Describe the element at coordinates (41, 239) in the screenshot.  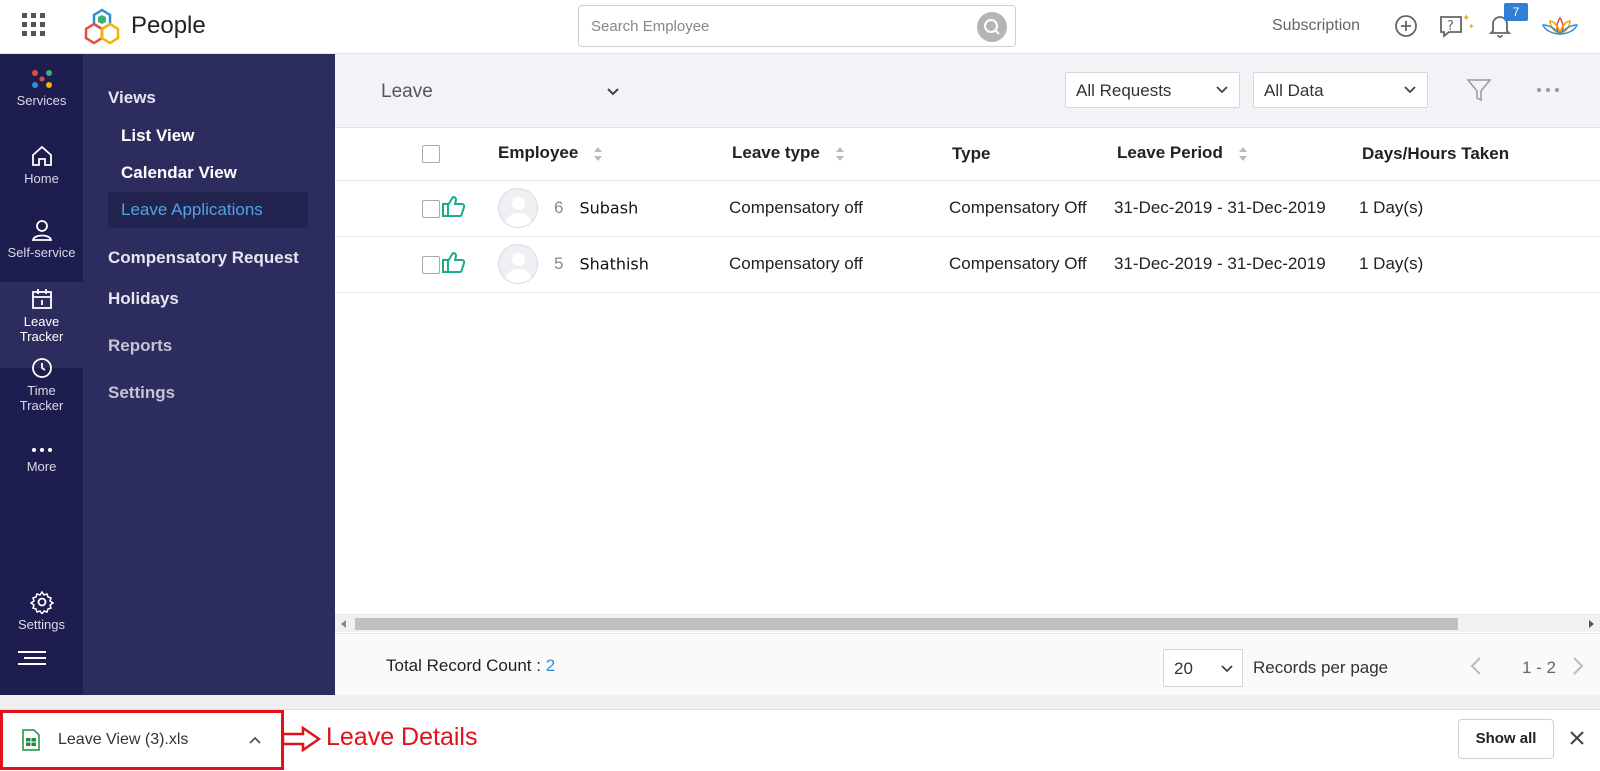
I see `rail-item-self-service: Self-service` at that location.